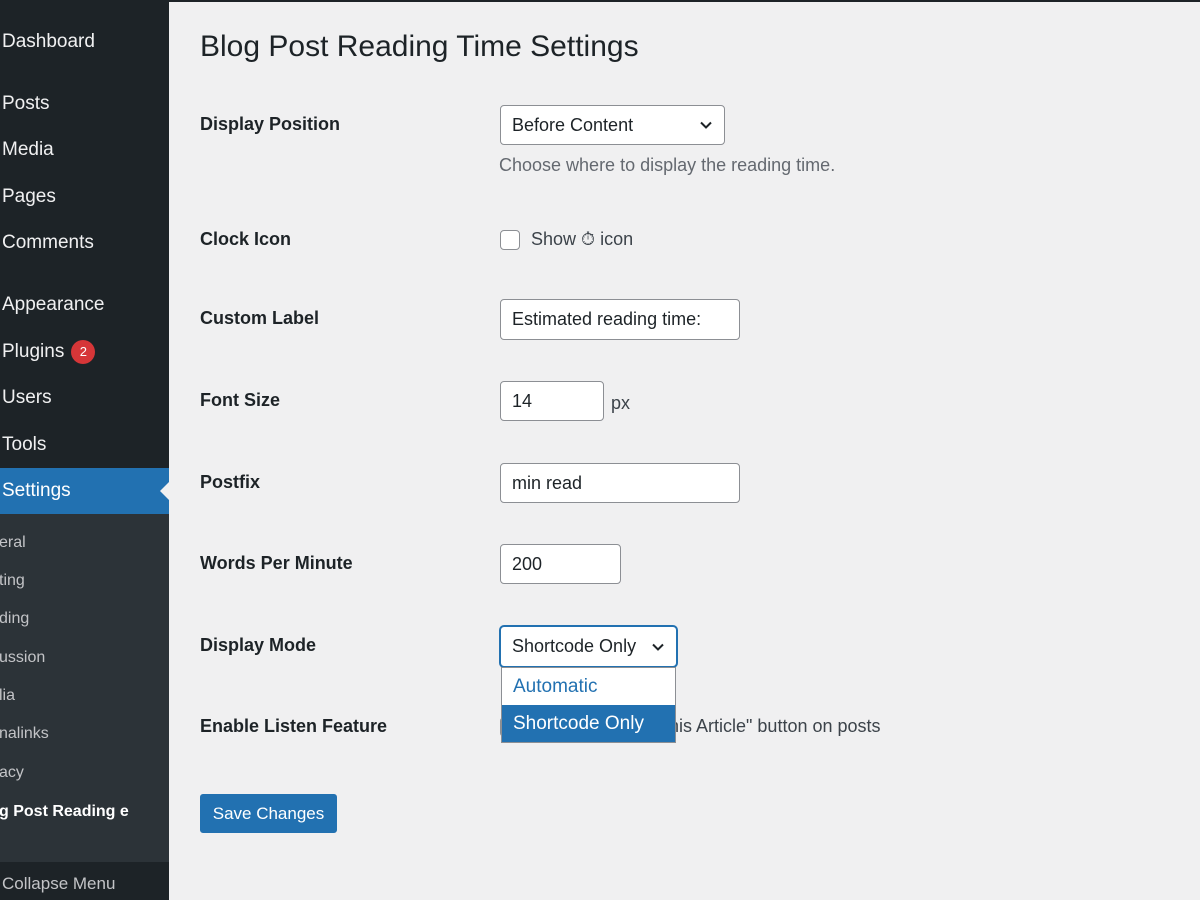  What do you see at coordinates (573, 124) in the screenshot?
I see `display-position-value: Before Content` at bounding box center [573, 124].